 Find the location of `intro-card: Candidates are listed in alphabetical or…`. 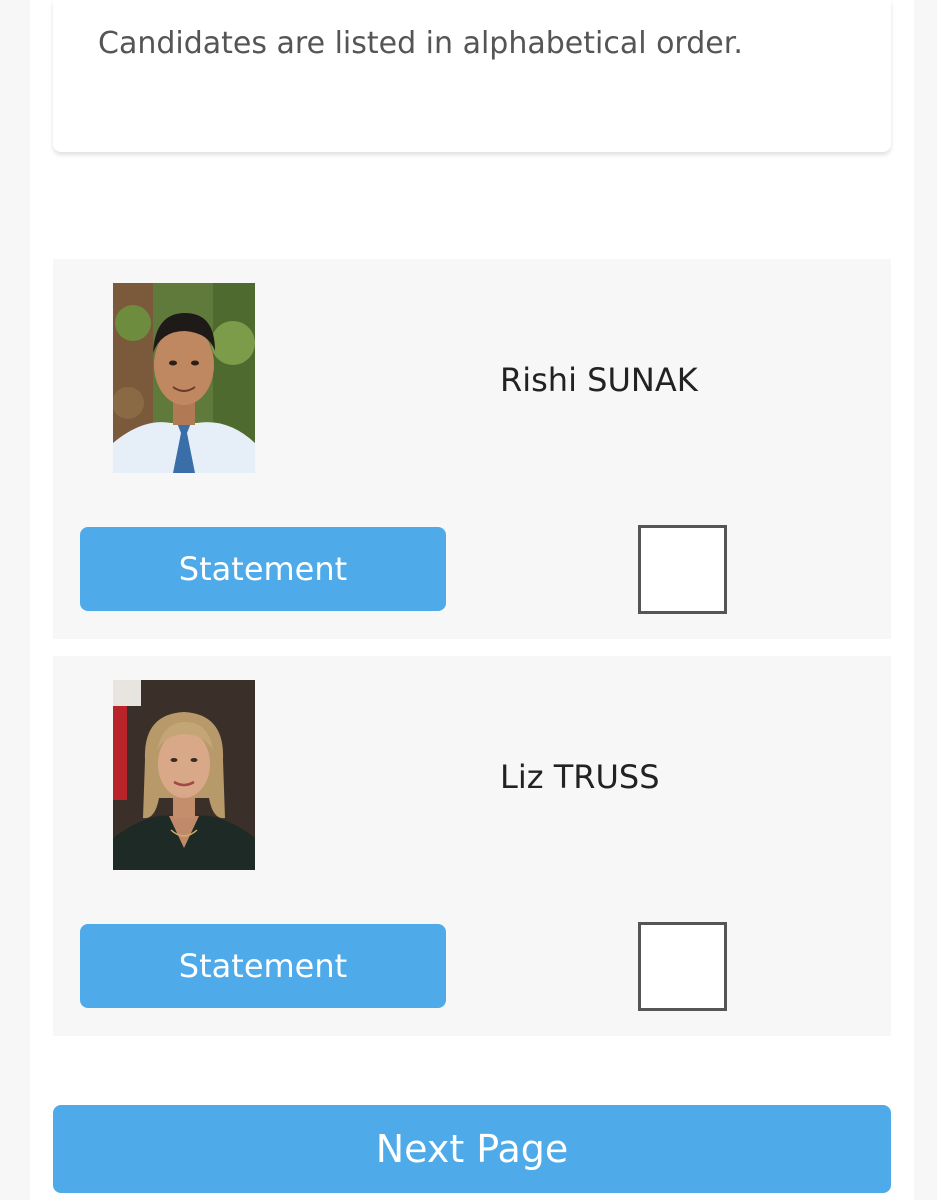

intro-card: Candidates are listed in alphabetical or… is located at coordinates (472, 76).